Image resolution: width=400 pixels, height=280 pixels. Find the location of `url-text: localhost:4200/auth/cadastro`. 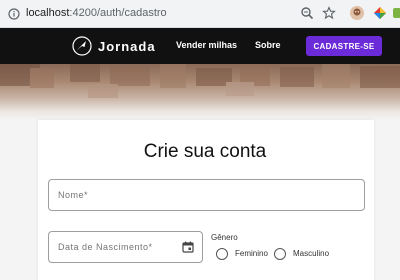

url-text: localhost:4200/auth/cadastro is located at coordinates (96, 13).